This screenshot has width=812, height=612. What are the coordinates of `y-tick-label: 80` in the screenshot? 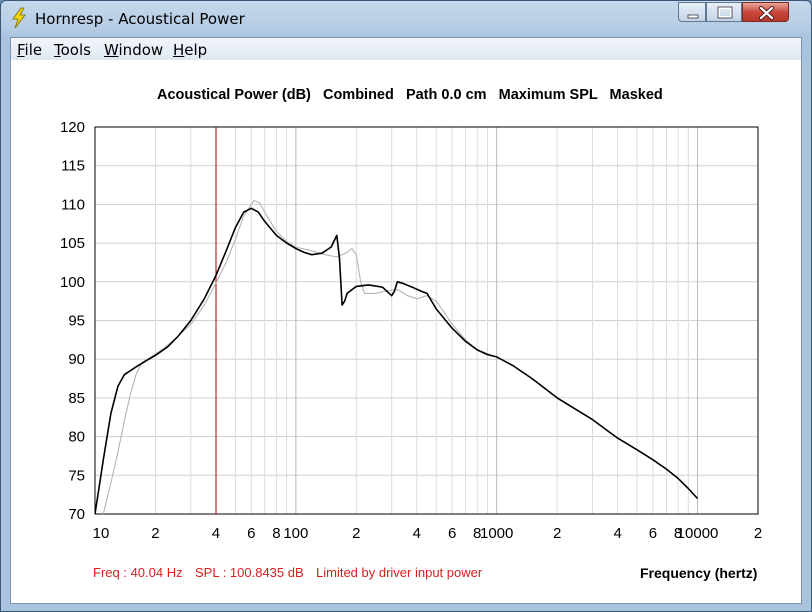 It's located at (76, 437).